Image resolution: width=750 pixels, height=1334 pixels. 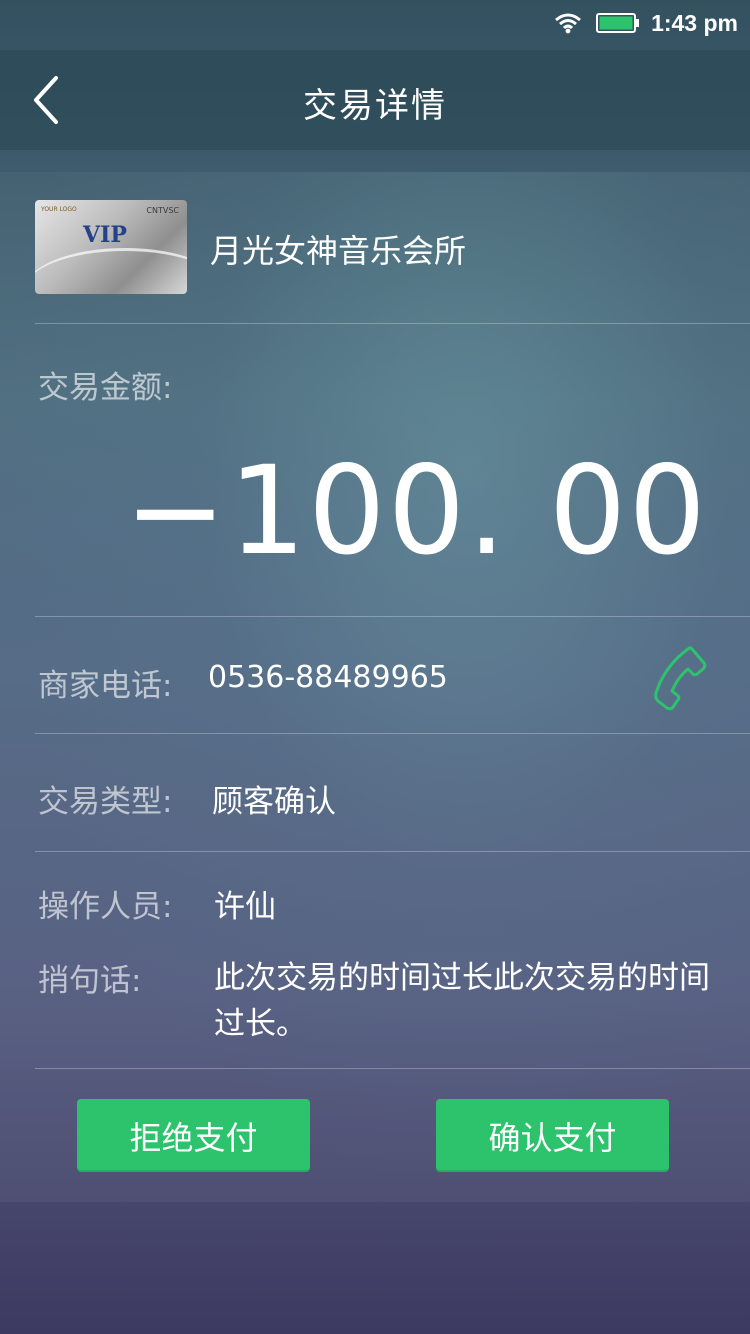 I want to click on battery-icon, so click(x=617, y=23).